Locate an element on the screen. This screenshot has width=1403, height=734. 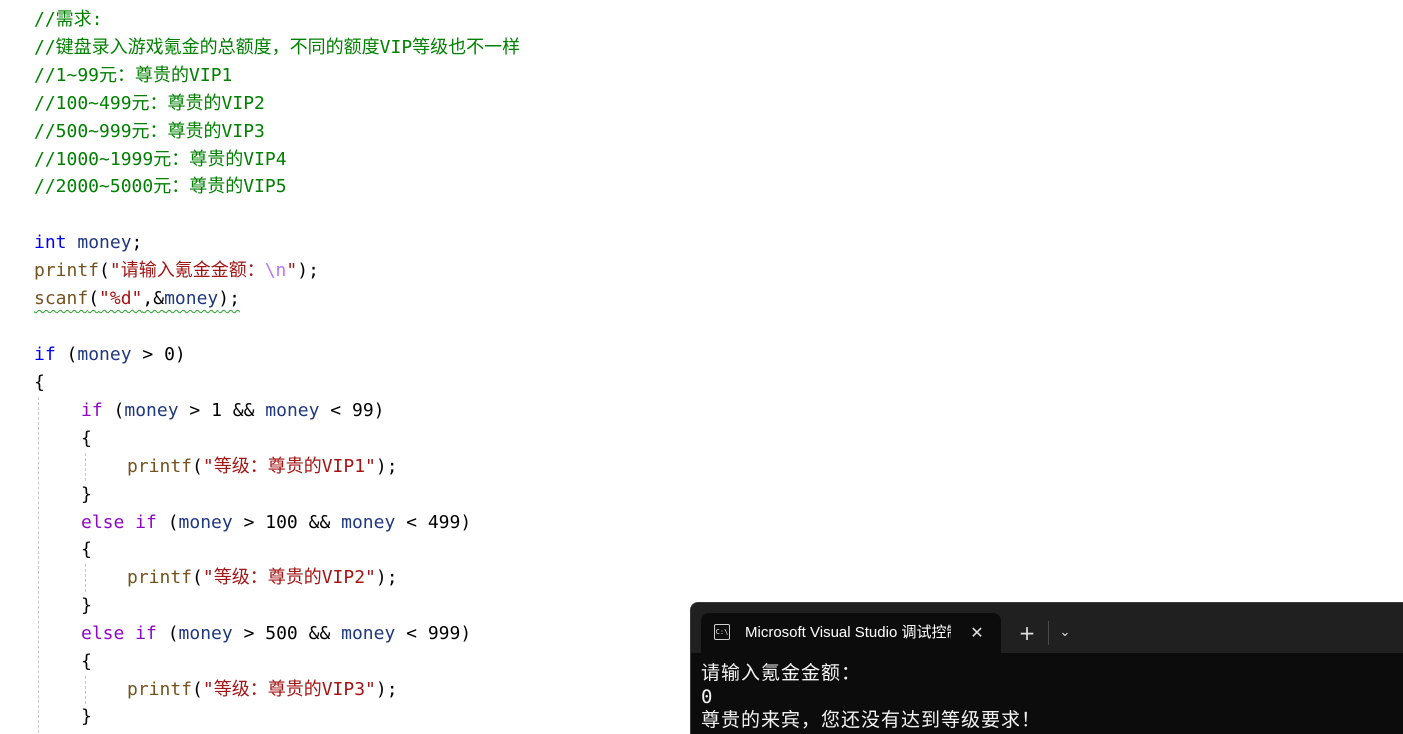
number-literal: 1 is located at coordinates (216, 410).